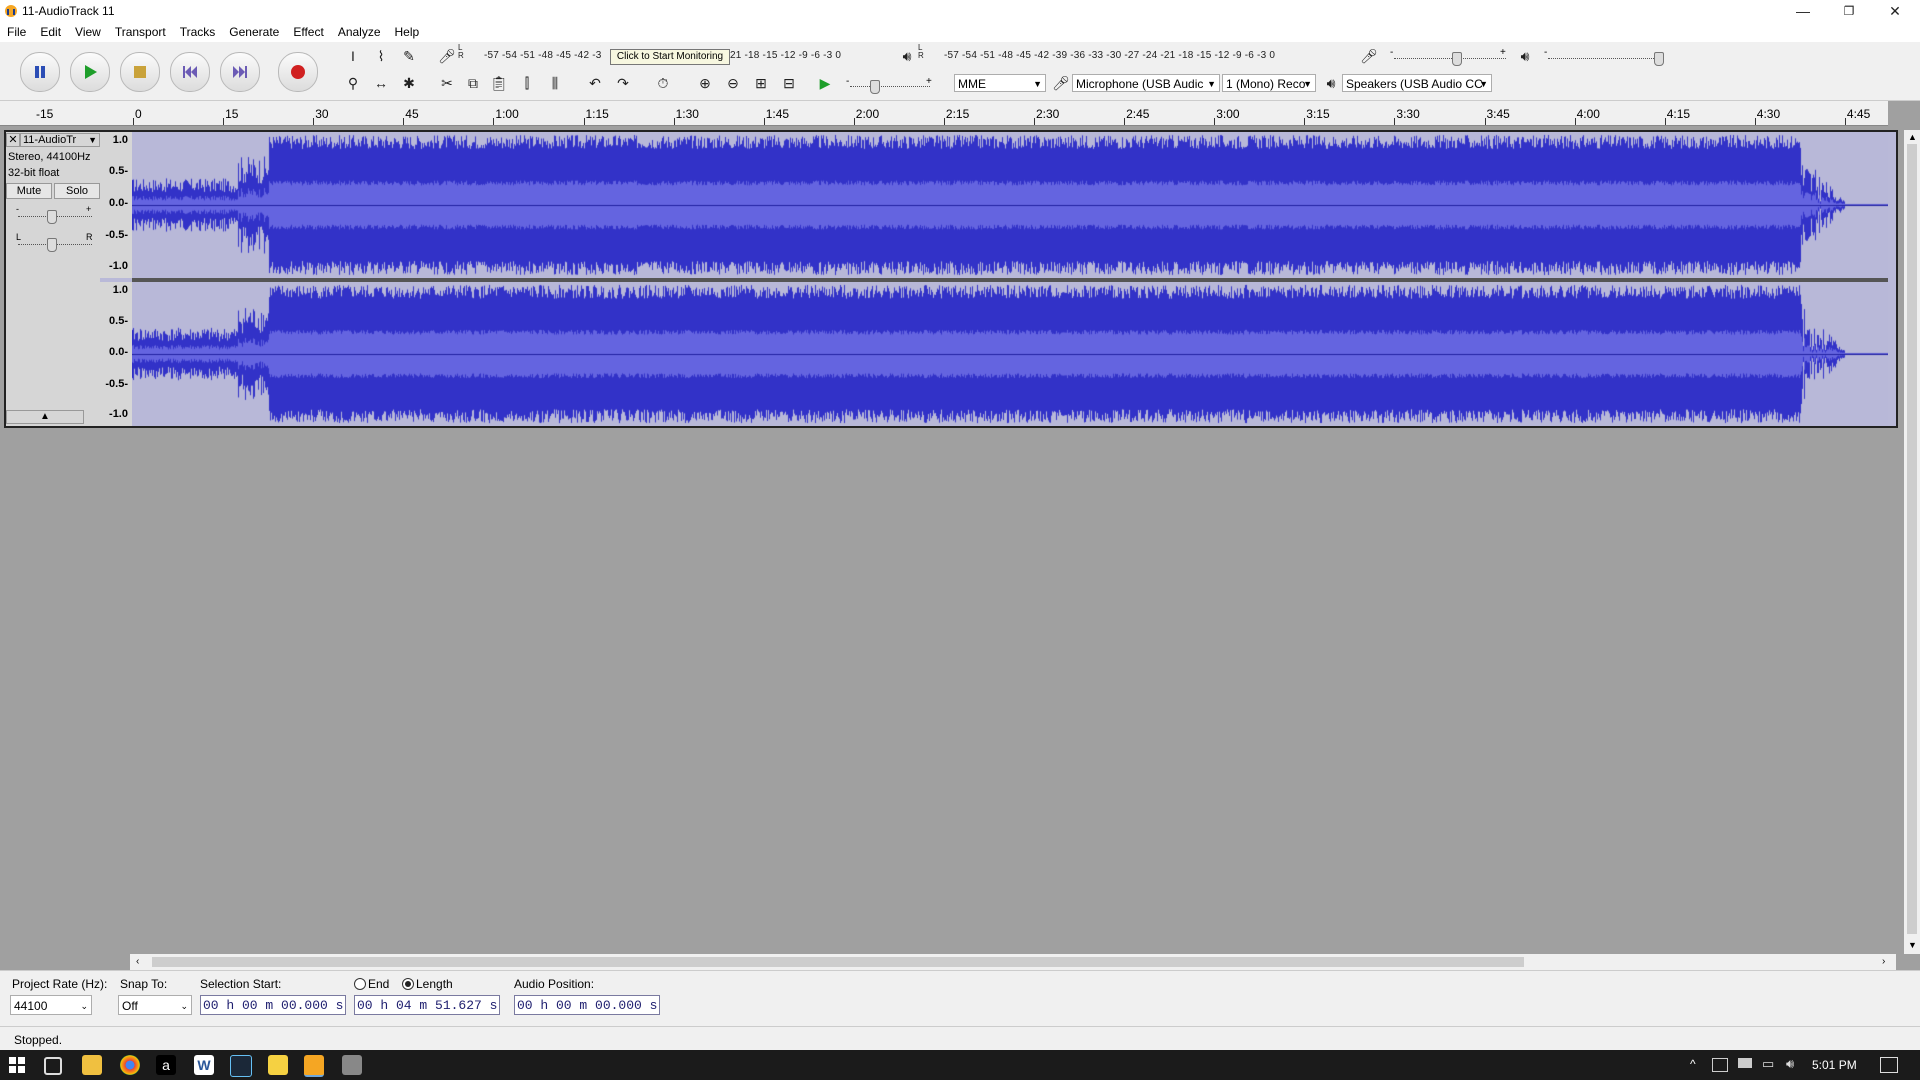 The image size is (1920, 1080). Describe the element at coordinates (52, 245) in the screenshot. I see `pan-thumb` at that location.